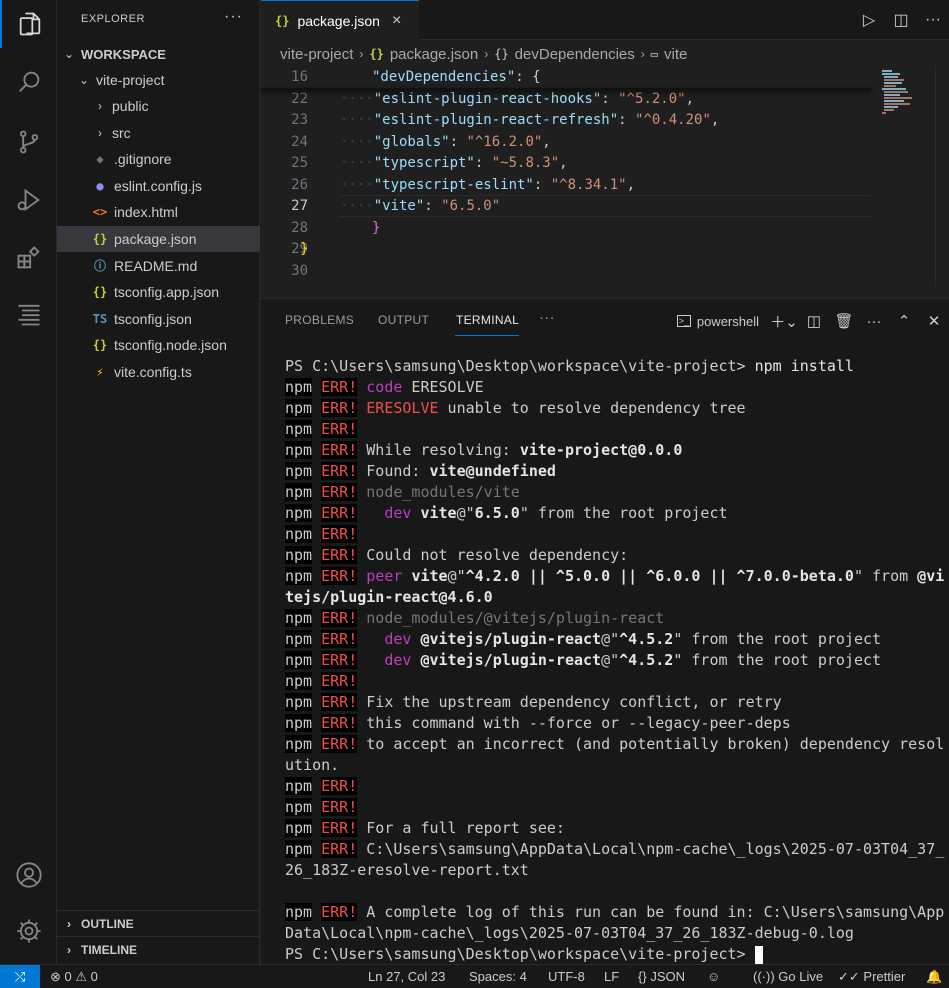 The height and width of the screenshot is (988, 949). I want to click on json-value: "^0.4.20", so click(673, 120).